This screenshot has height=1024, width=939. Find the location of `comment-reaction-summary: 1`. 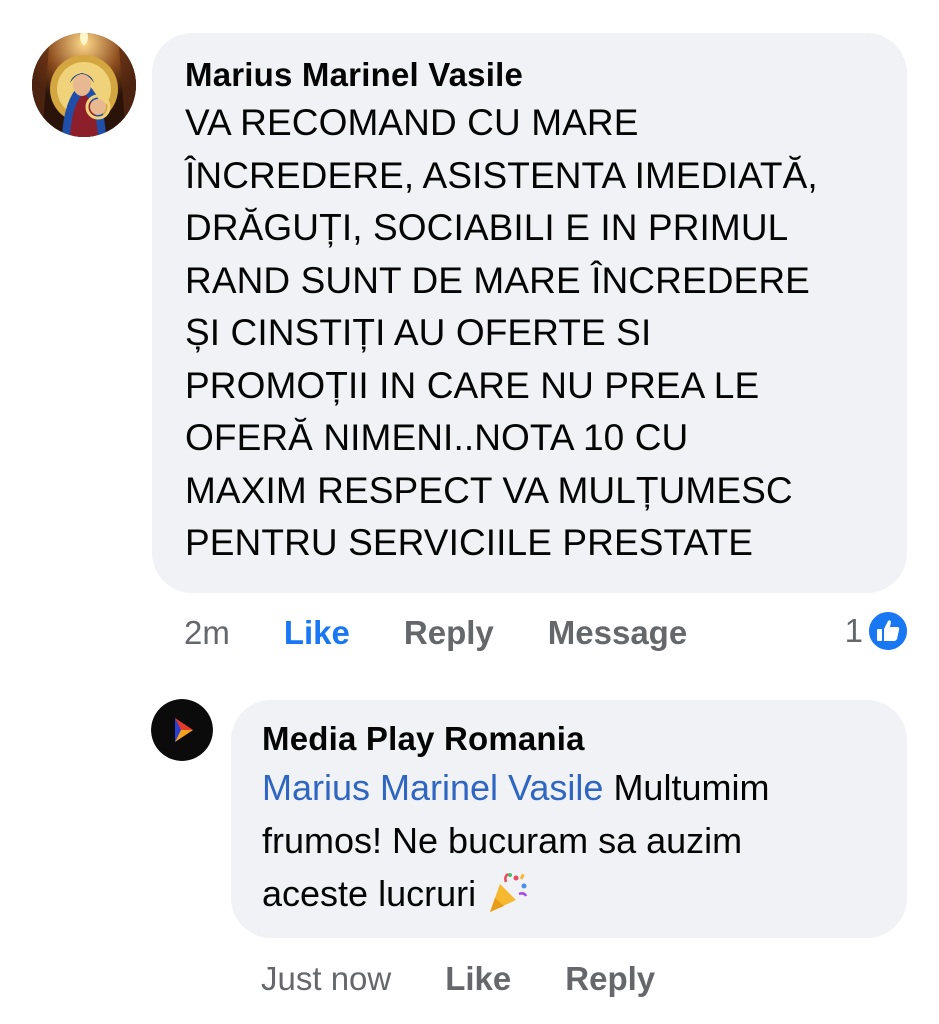

comment-reaction-summary: 1 is located at coordinates (877, 631).